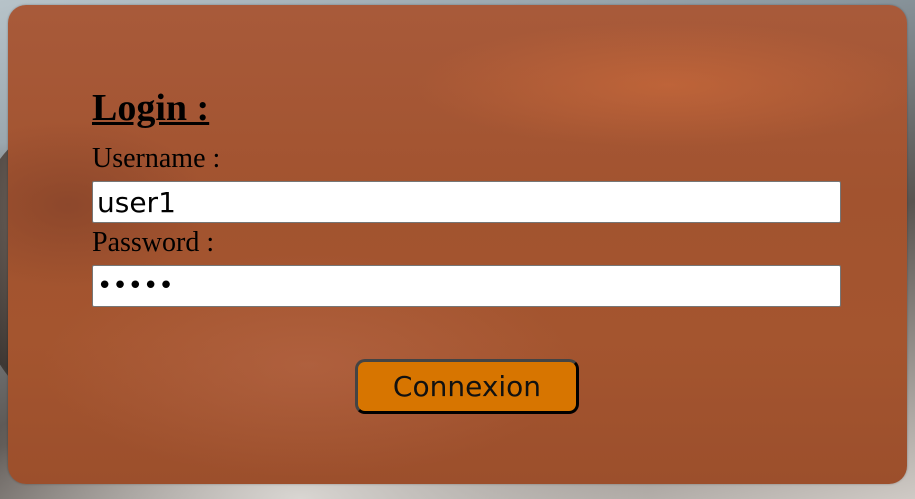 The image size is (915, 499). Describe the element at coordinates (151, 108) in the screenshot. I see `login-title: Login :` at that location.